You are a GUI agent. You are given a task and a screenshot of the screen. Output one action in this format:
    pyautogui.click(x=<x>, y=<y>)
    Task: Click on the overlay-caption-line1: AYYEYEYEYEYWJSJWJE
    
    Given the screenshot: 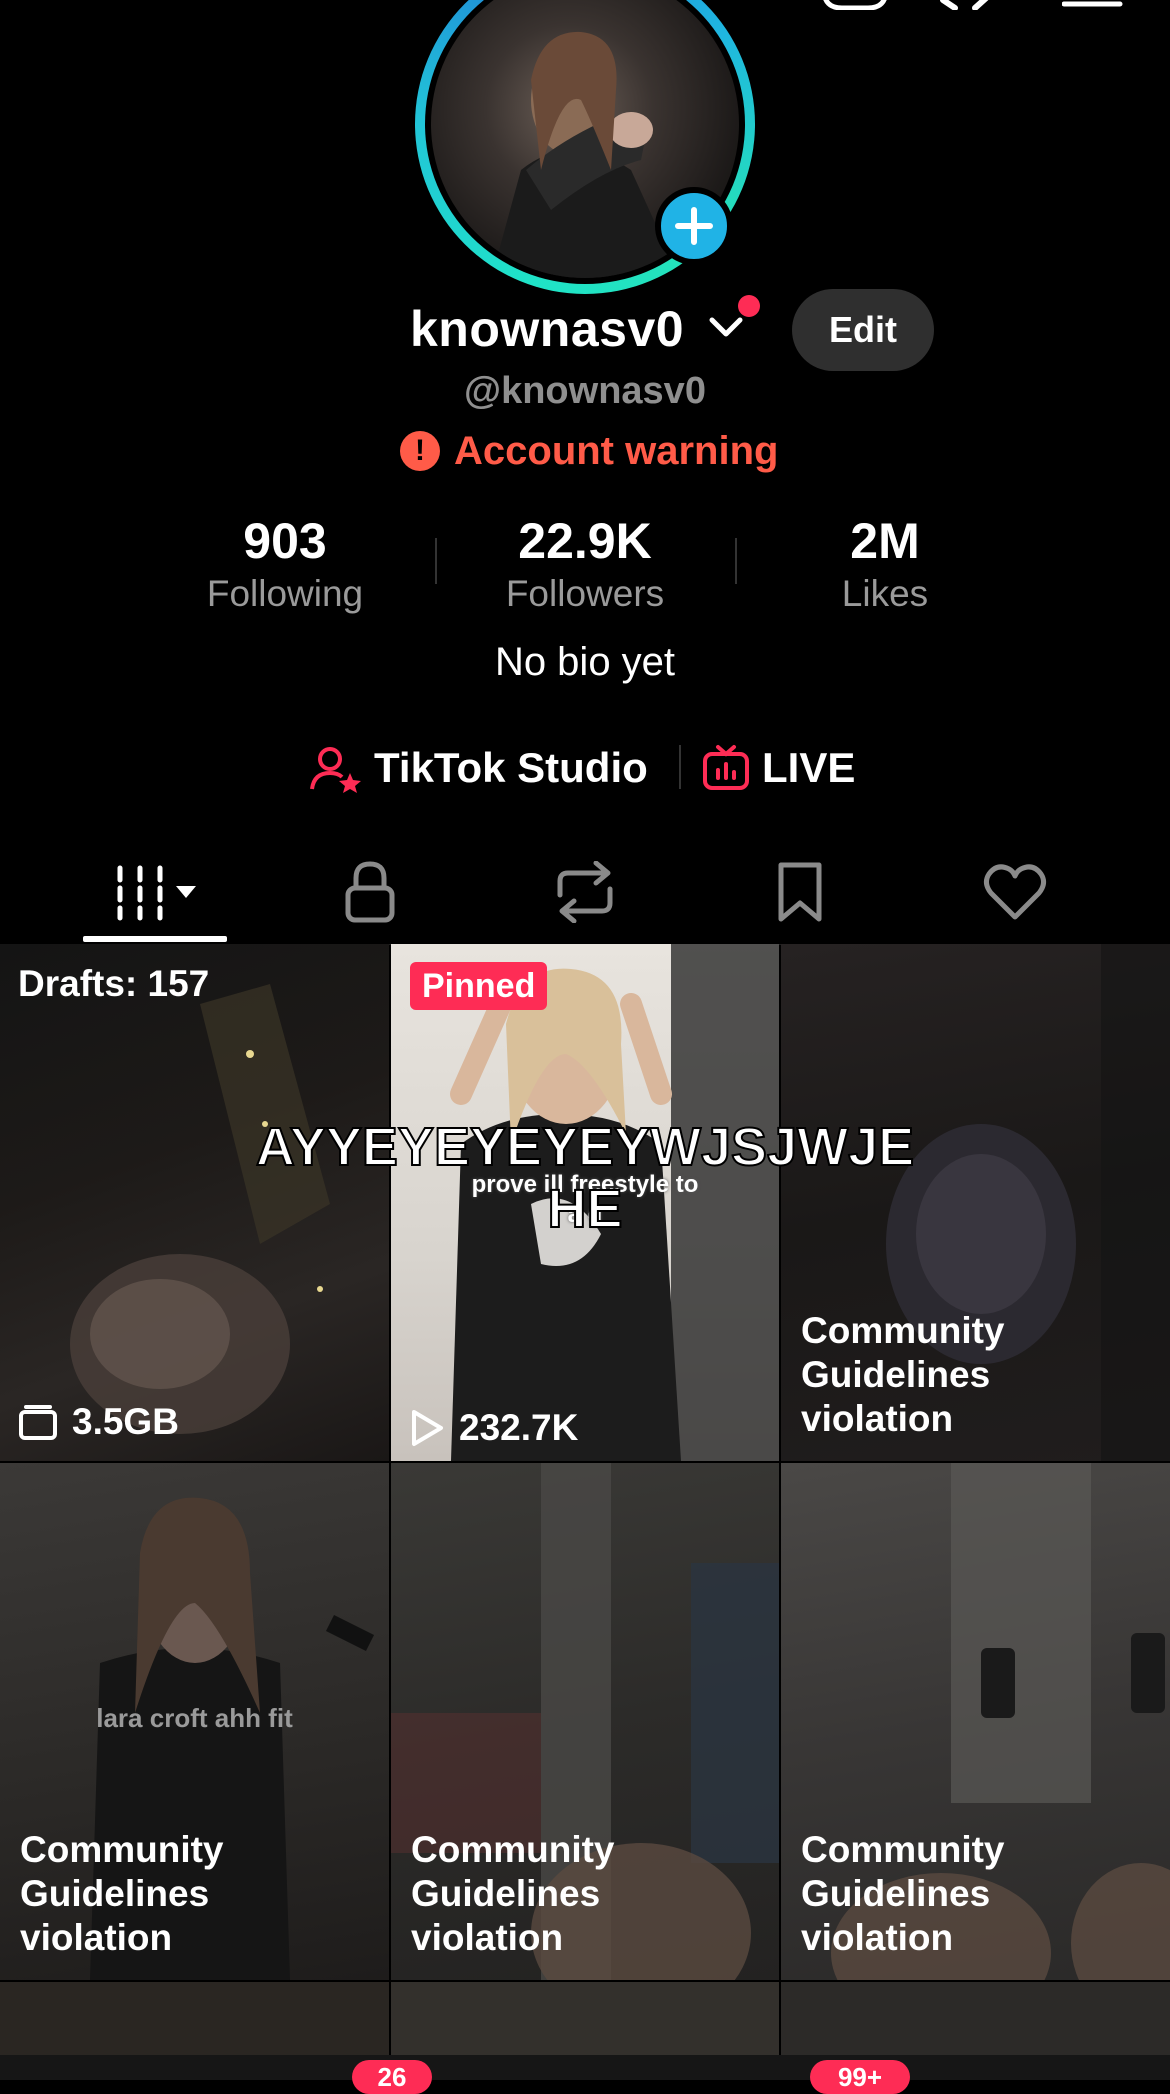 What is the action you would take?
    pyautogui.click(x=585, y=1147)
    